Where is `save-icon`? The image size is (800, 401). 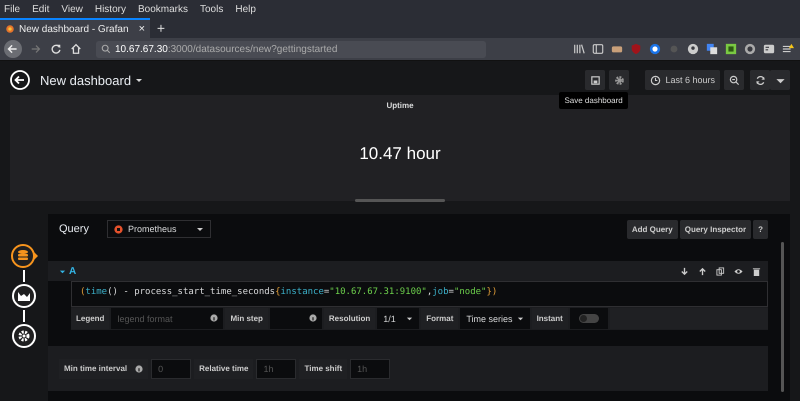 save-icon is located at coordinates (595, 80).